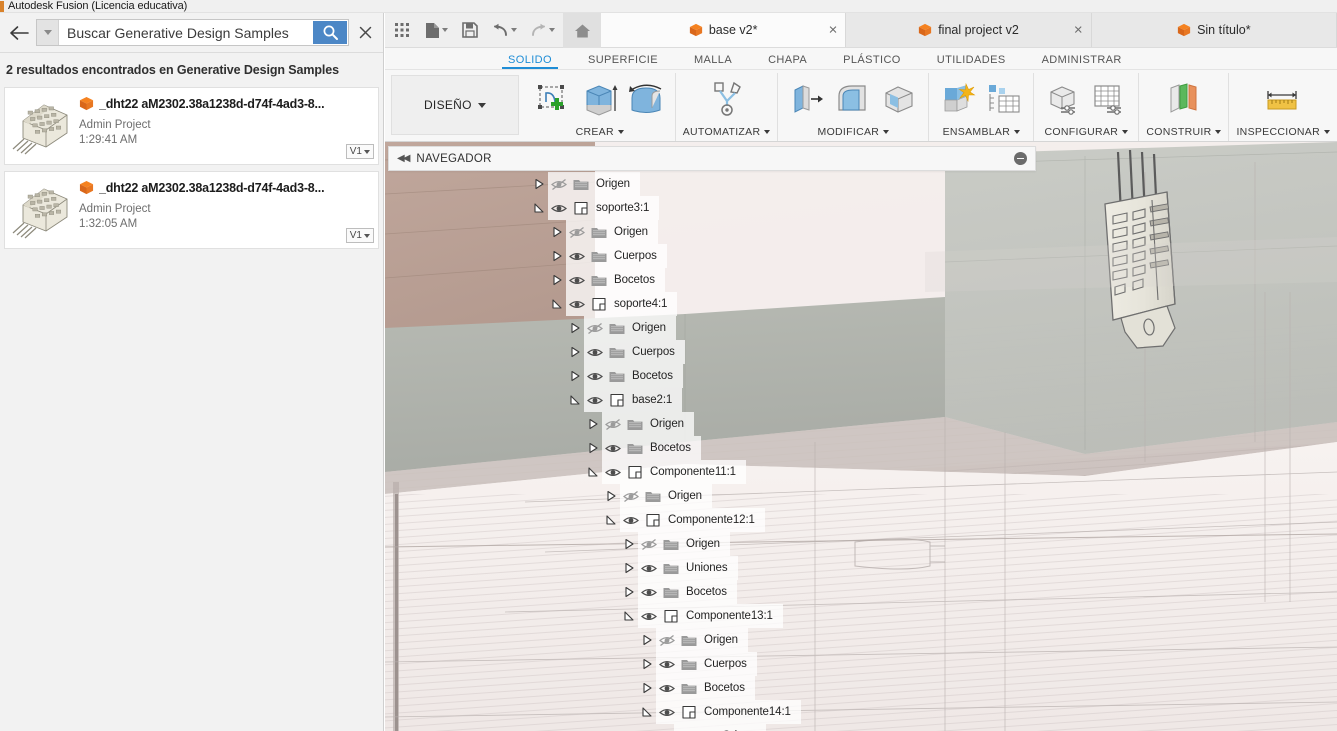 Image resolution: width=1337 pixels, height=731 pixels. Describe the element at coordinates (455, 105) in the screenshot. I see `workspace-selector: DISEÑO` at that location.